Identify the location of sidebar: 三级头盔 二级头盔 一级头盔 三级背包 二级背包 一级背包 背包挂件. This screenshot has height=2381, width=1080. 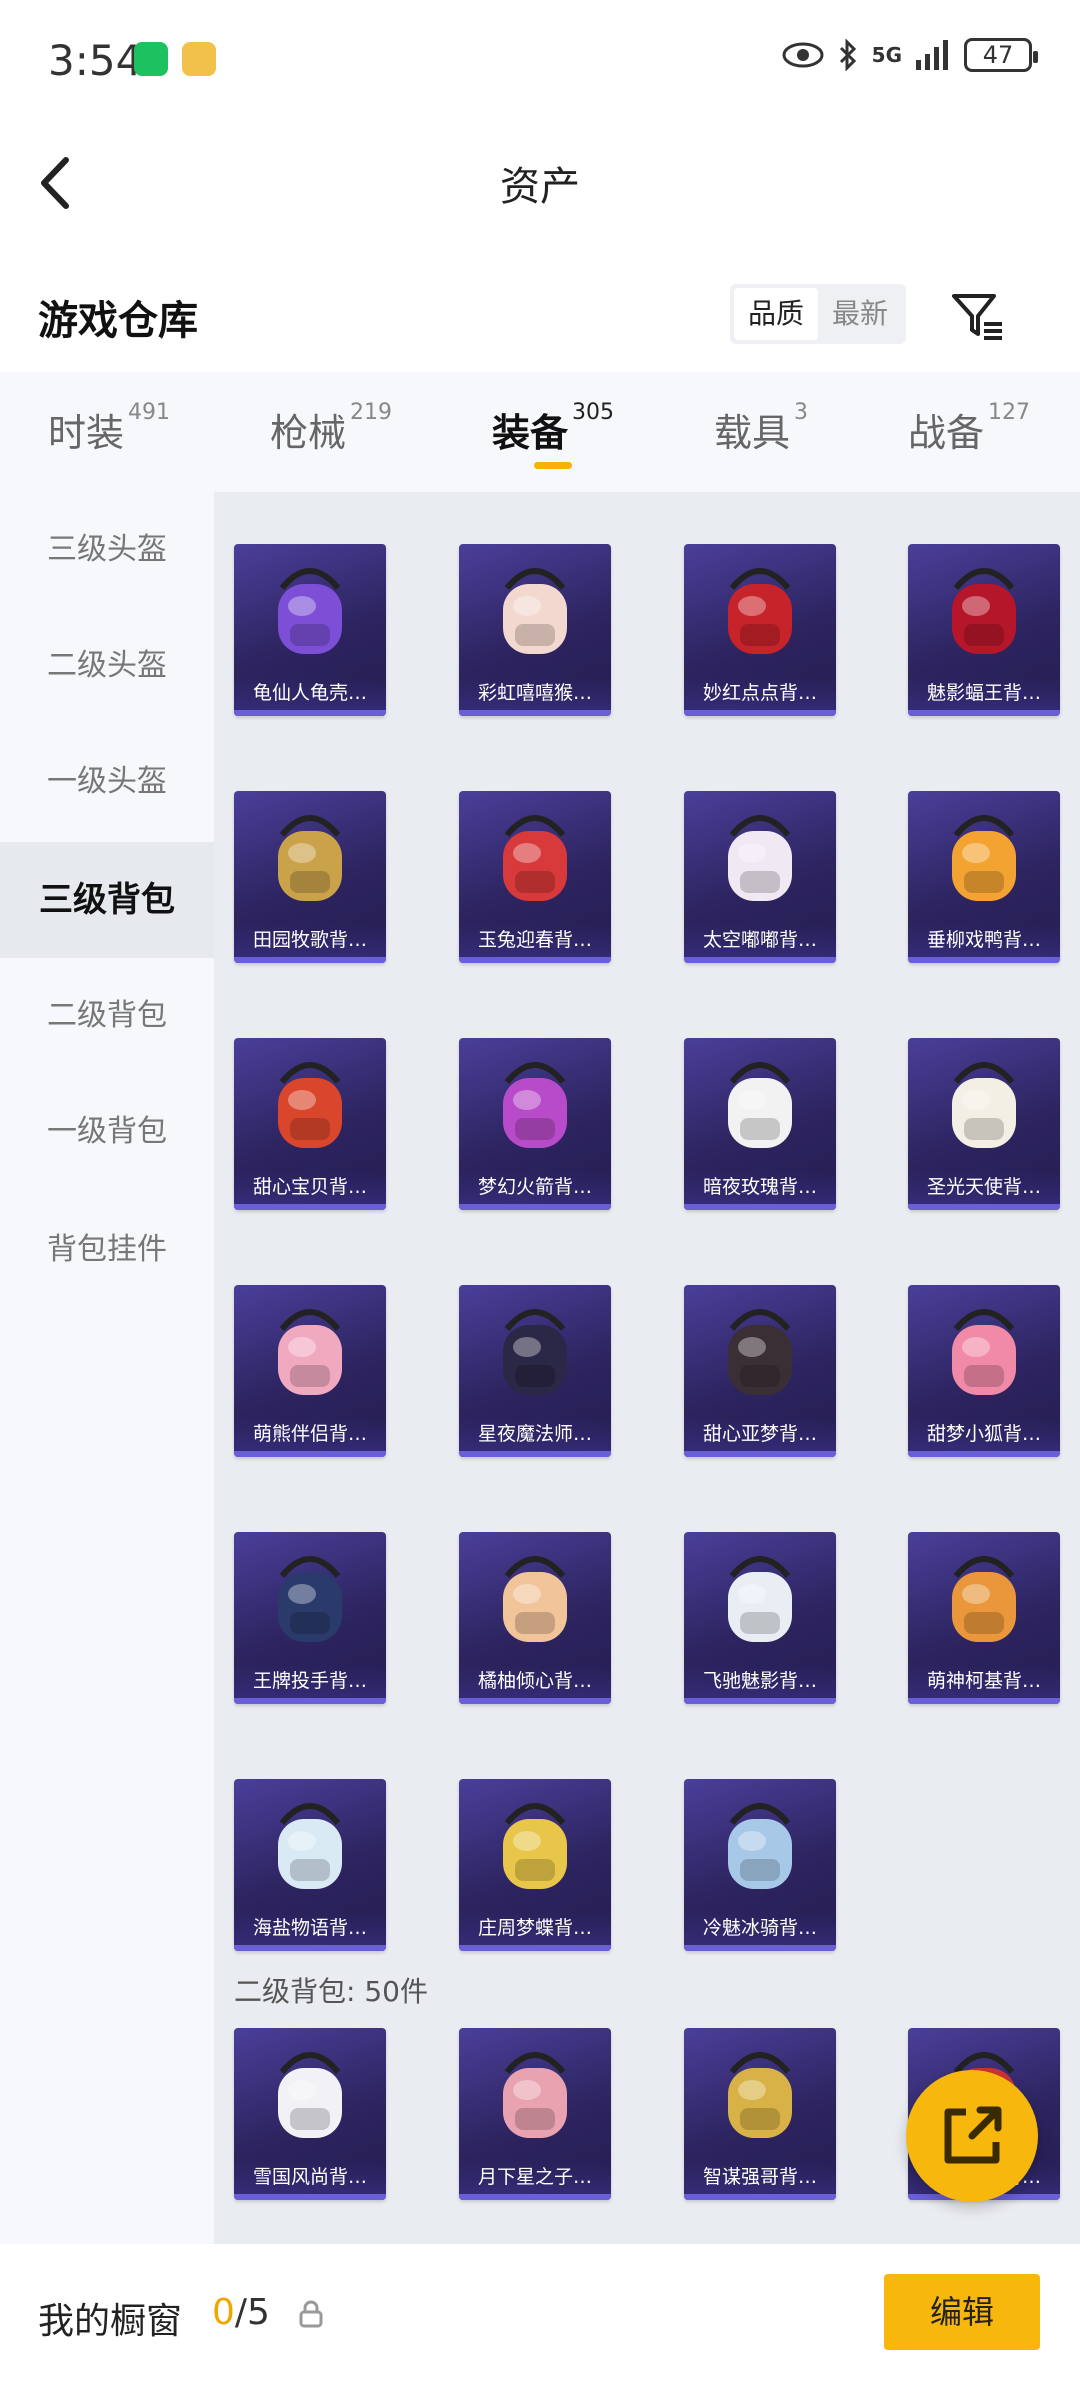
(107, 1368).